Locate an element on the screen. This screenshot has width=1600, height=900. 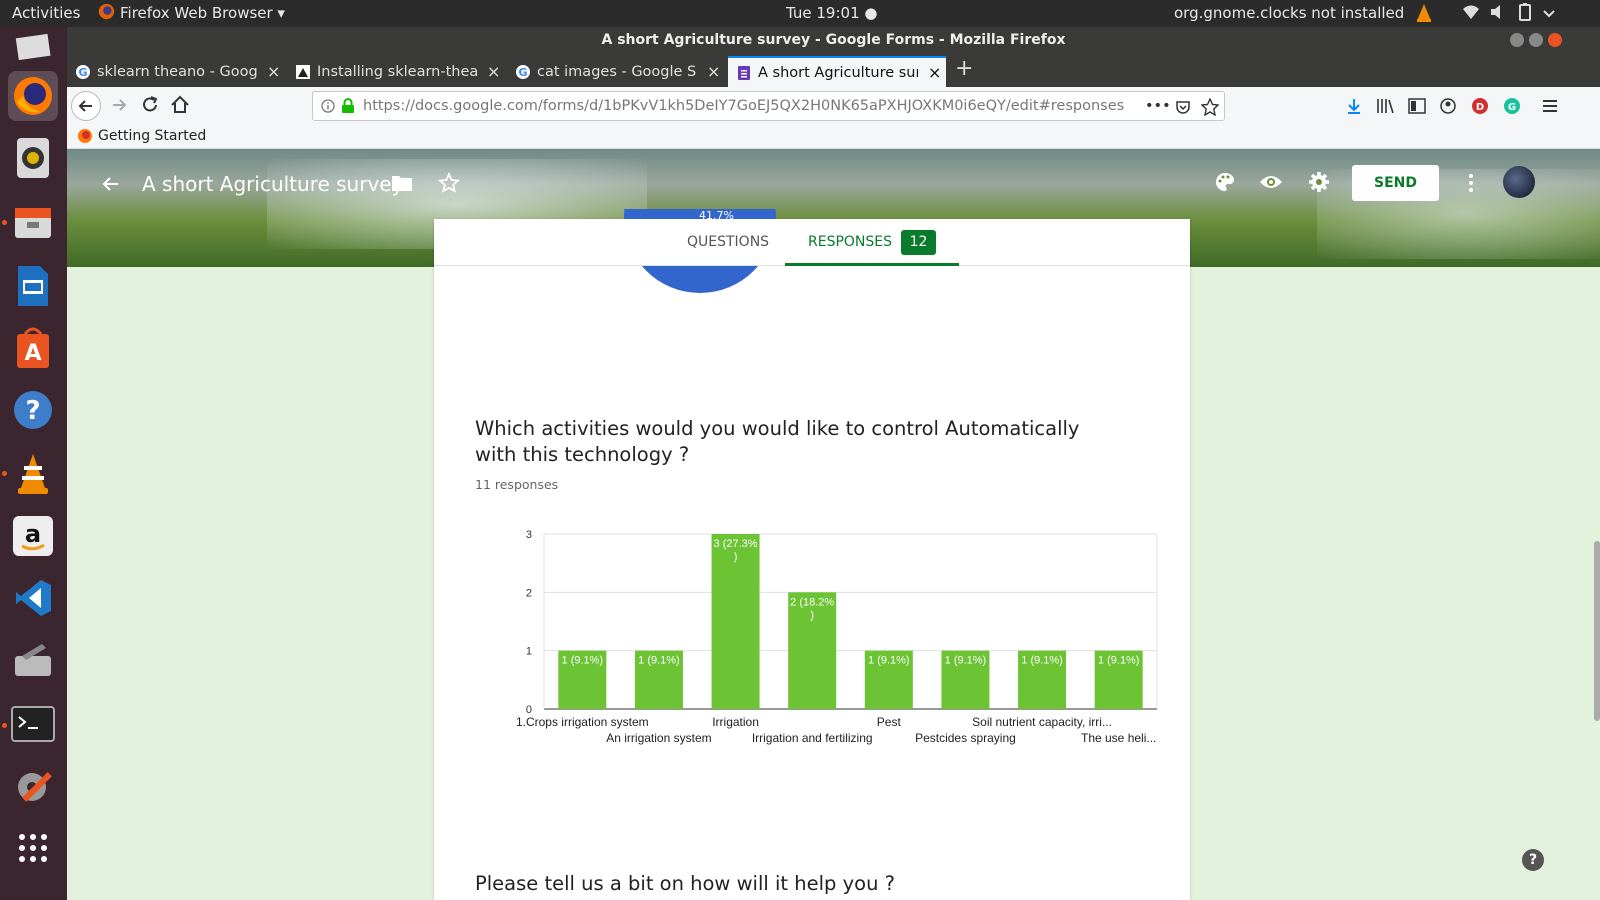
bookmark-star-icon is located at coordinates (1210, 107).